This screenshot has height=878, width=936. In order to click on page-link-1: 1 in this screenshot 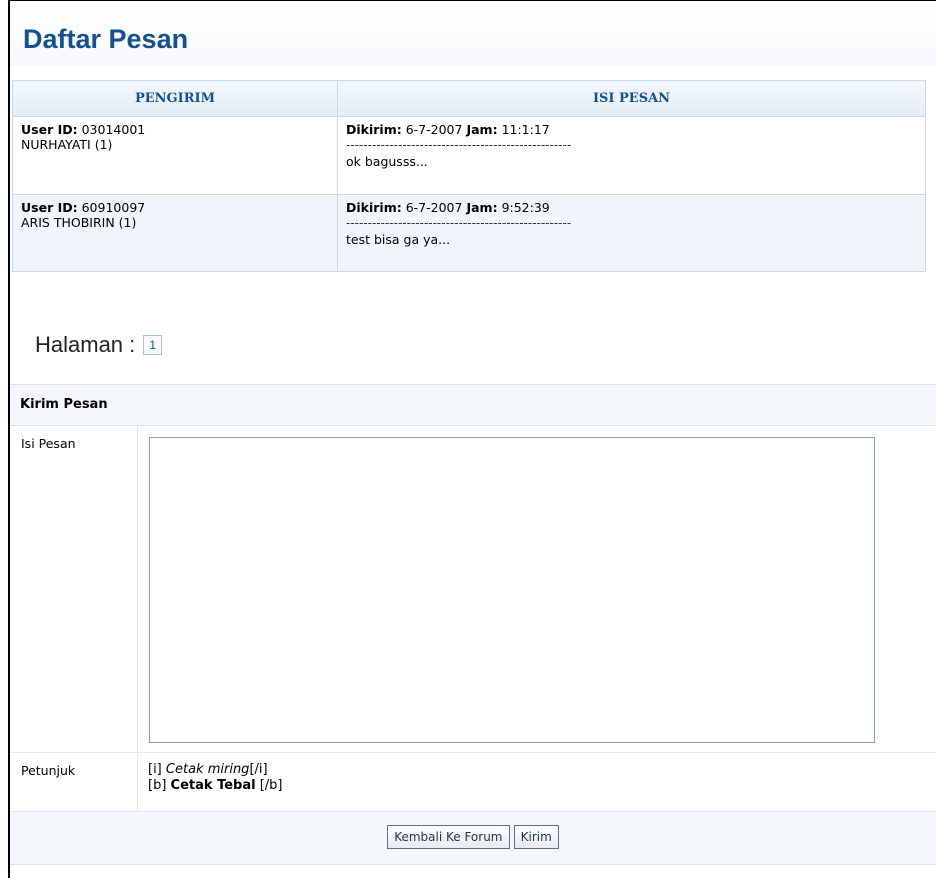, I will do `click(153, 345)`.